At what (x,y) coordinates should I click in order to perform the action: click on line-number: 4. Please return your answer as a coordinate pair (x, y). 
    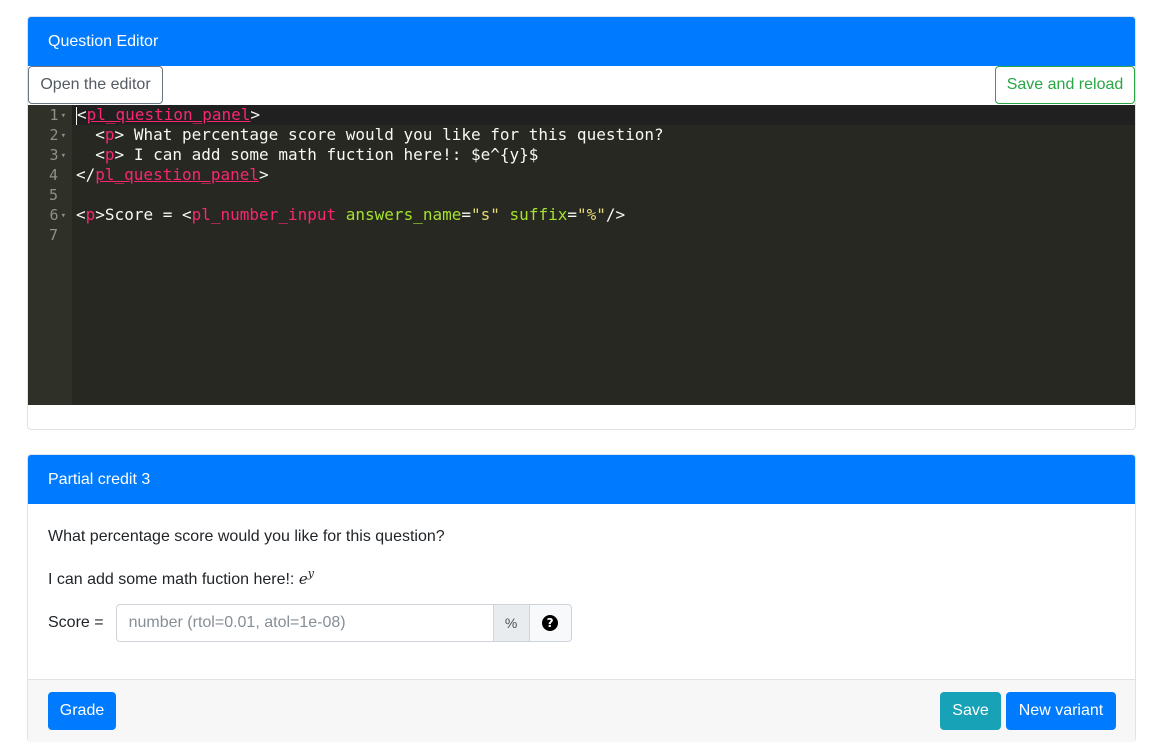
    Looking at the image, I should click on (53, 175).